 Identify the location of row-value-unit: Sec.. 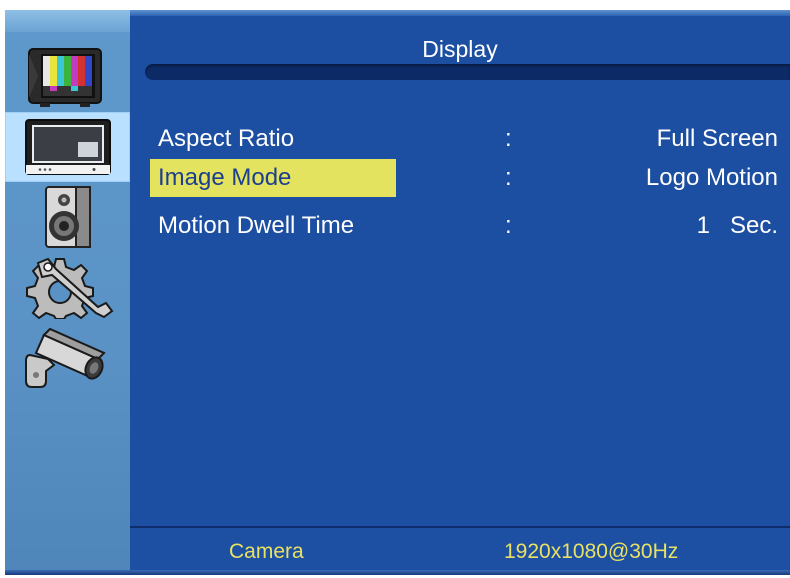
(753, 225).